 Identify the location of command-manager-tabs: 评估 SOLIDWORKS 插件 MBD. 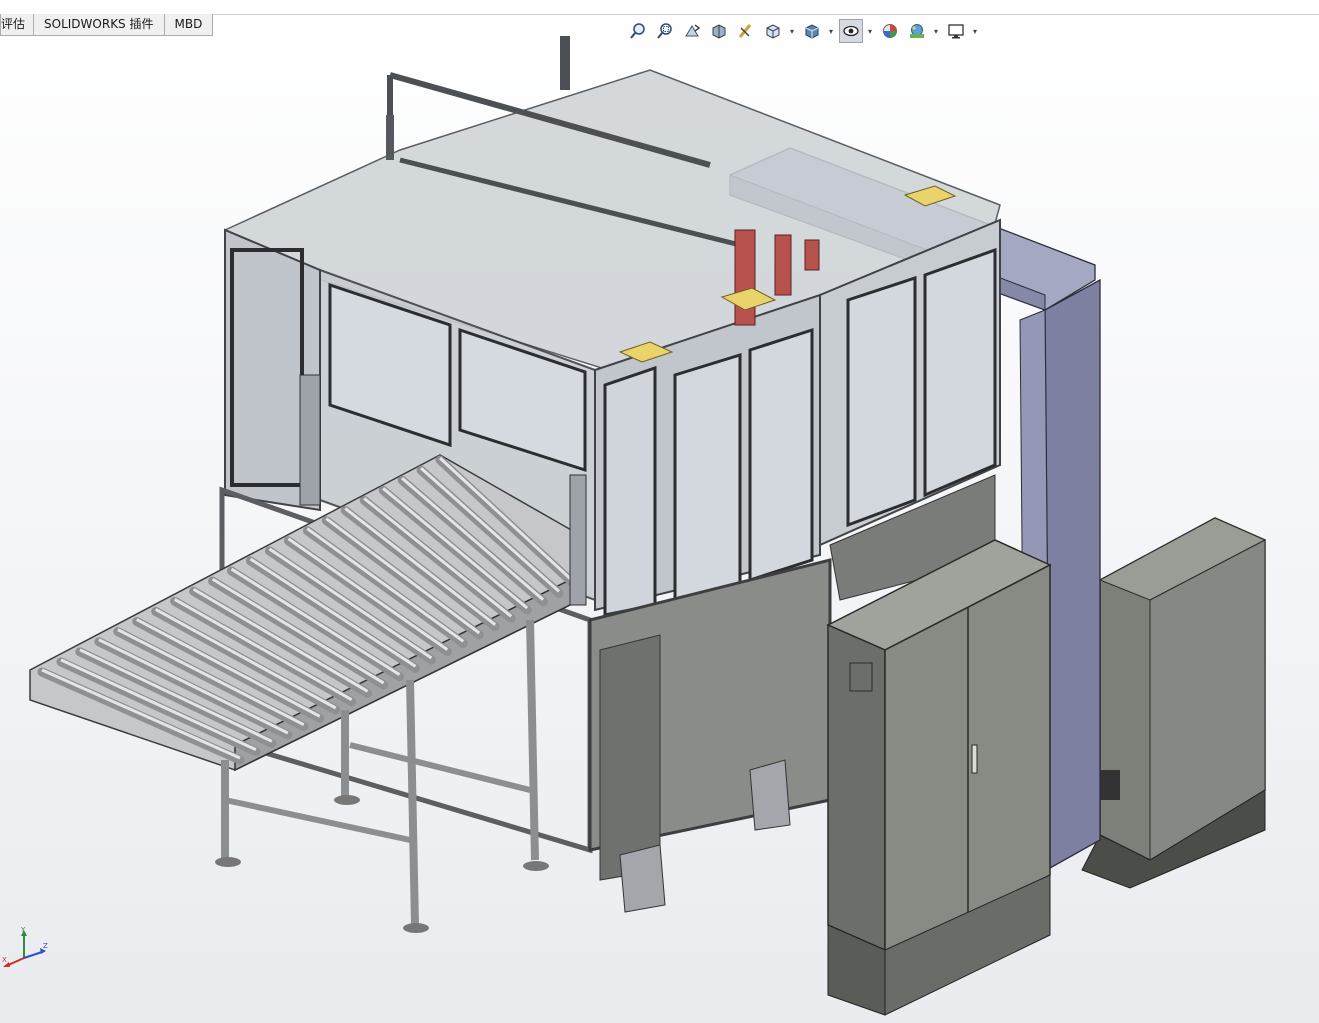
(107, 25).